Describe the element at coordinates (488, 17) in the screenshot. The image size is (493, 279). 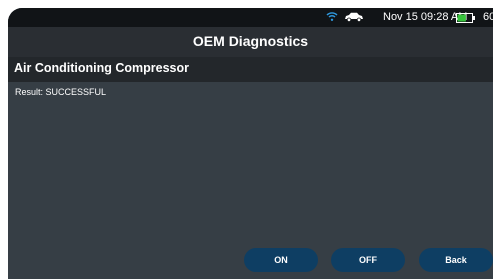
I see `battery-percent: 60%` at that location.